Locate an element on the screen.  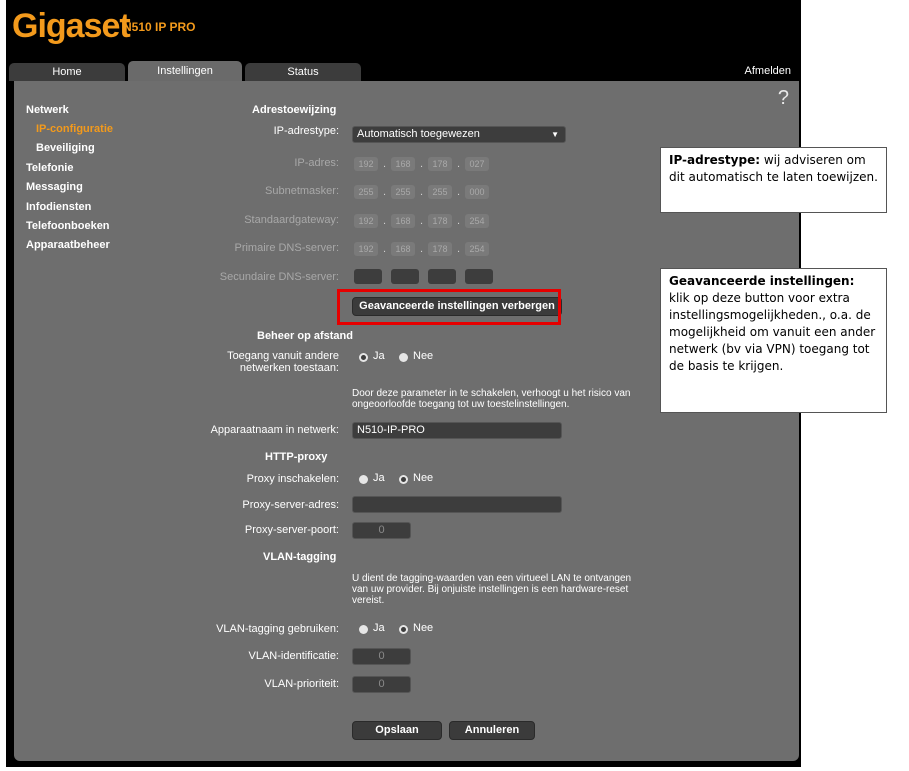
callout-ip-type-title: IP-adrestype: is located at coordinates (715, 160).